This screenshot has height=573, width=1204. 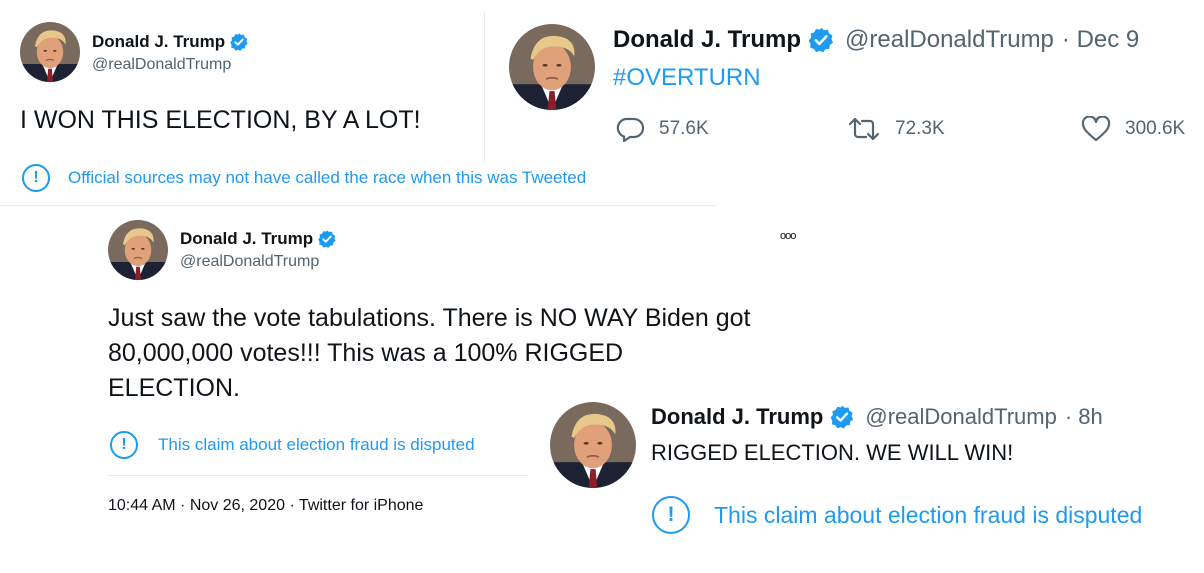 What do you see at coordinates (788, 236) in the screenshot?
I see `more-options-icon: ooo` at bounding box center [788, 236].